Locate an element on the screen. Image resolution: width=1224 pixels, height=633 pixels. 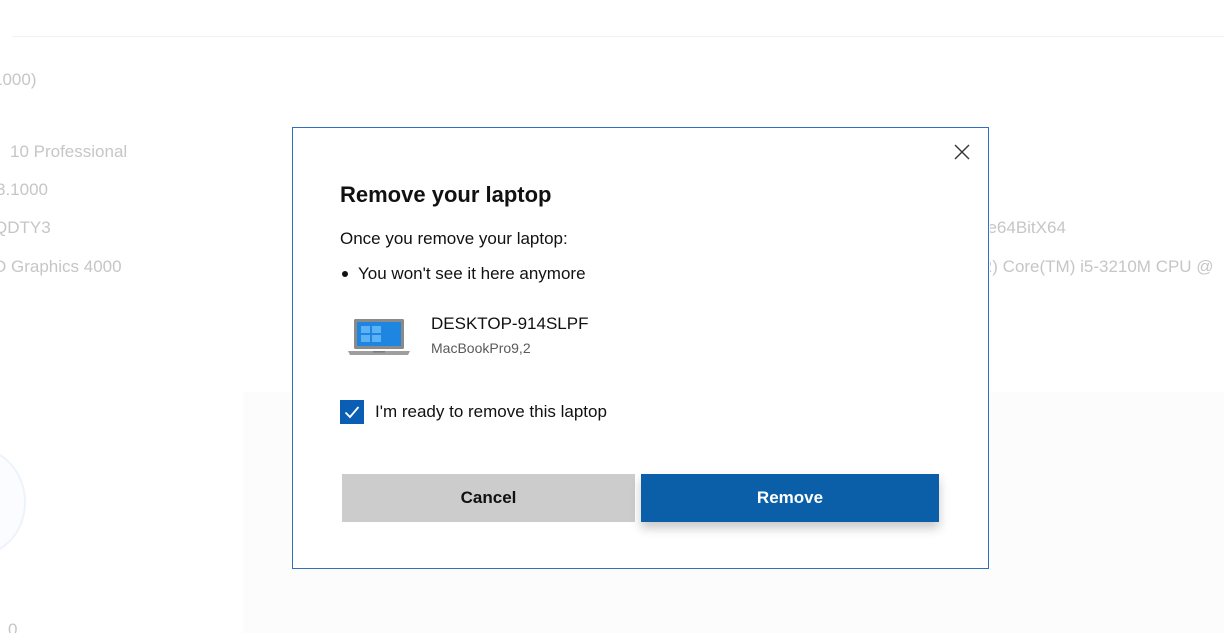
background-circle is located at coordinates (13, 502).